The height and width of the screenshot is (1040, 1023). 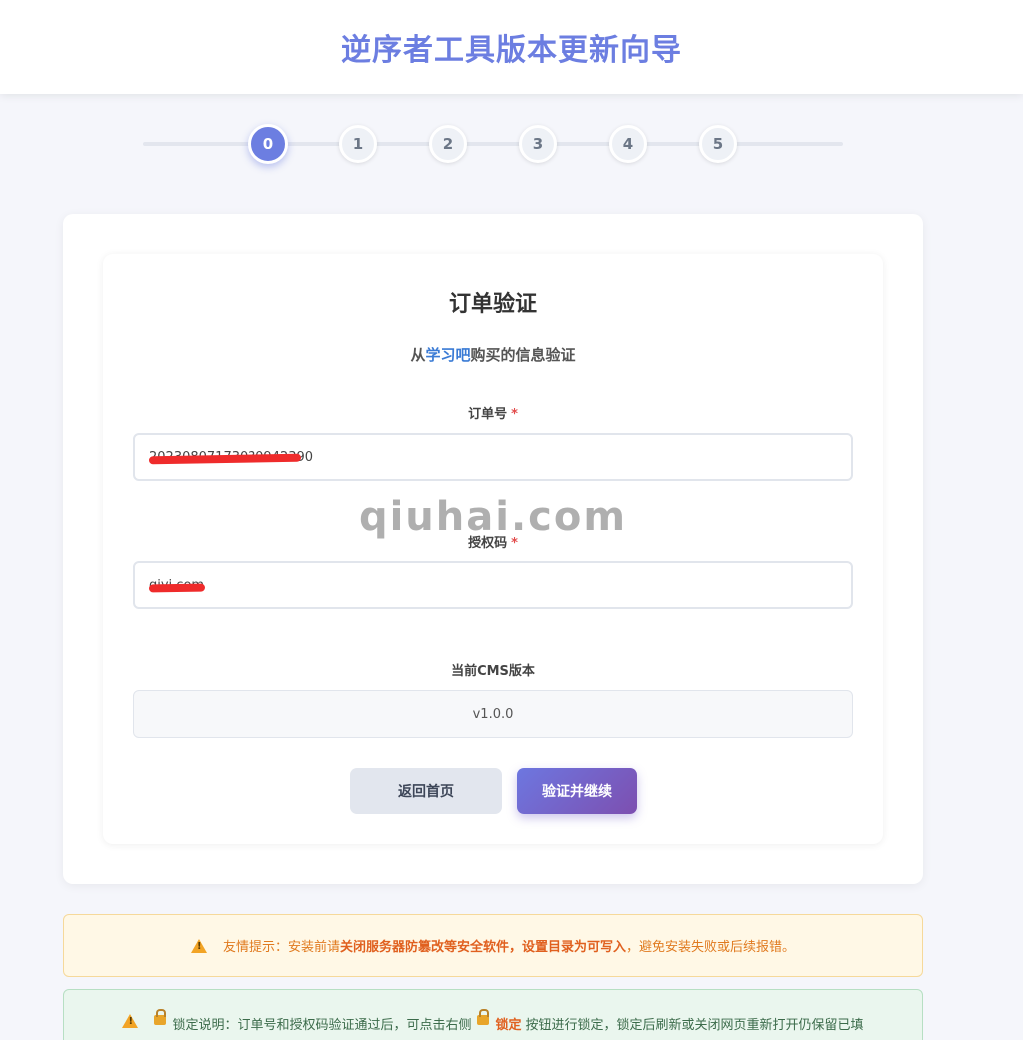 What do you see at coordinates (511, 50) in the screenshot?
I see `page-title: 逆序者工具版本更新向导` at bounding box center [511, 50].